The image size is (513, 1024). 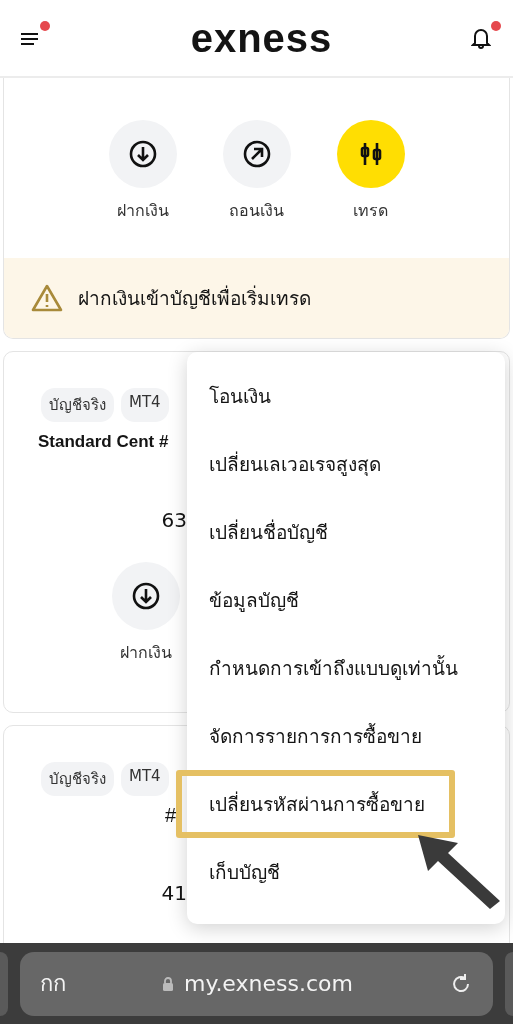 I want to click on menu-item: จัดการรายการการซื้อขาย, so click(x=346, y=736).